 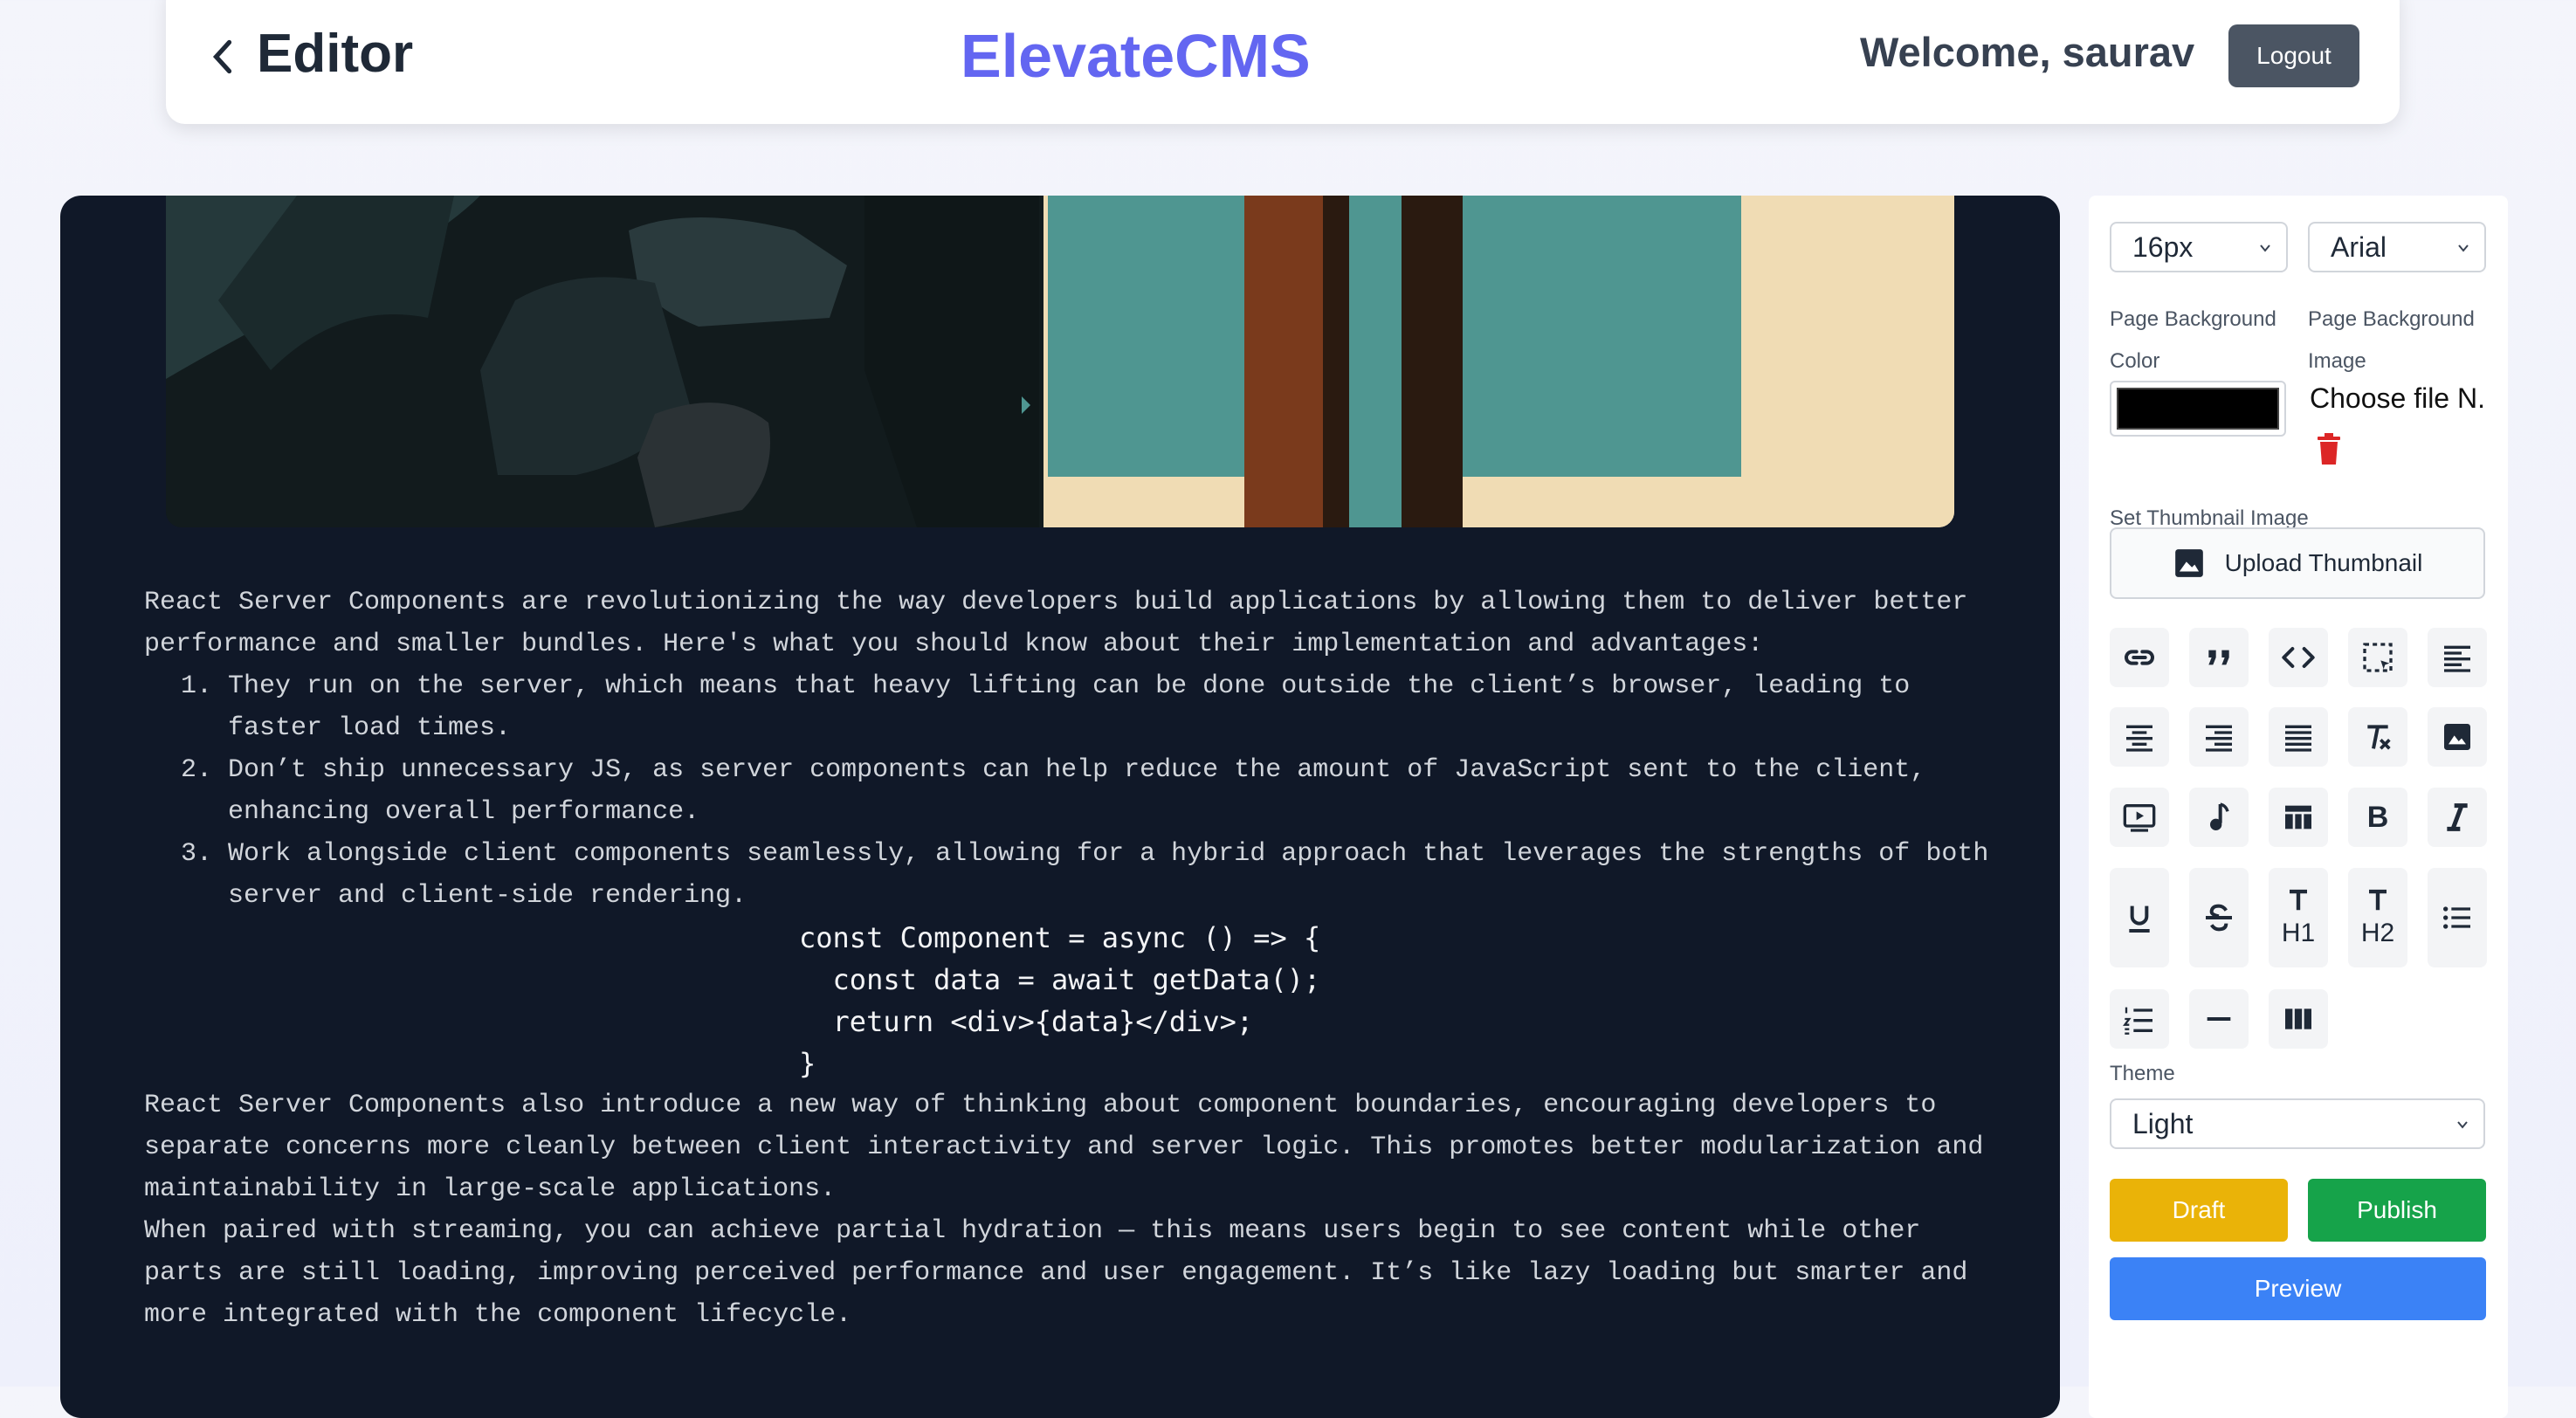 I want to click on bullet-list-button, so click(x=2457, y=917).